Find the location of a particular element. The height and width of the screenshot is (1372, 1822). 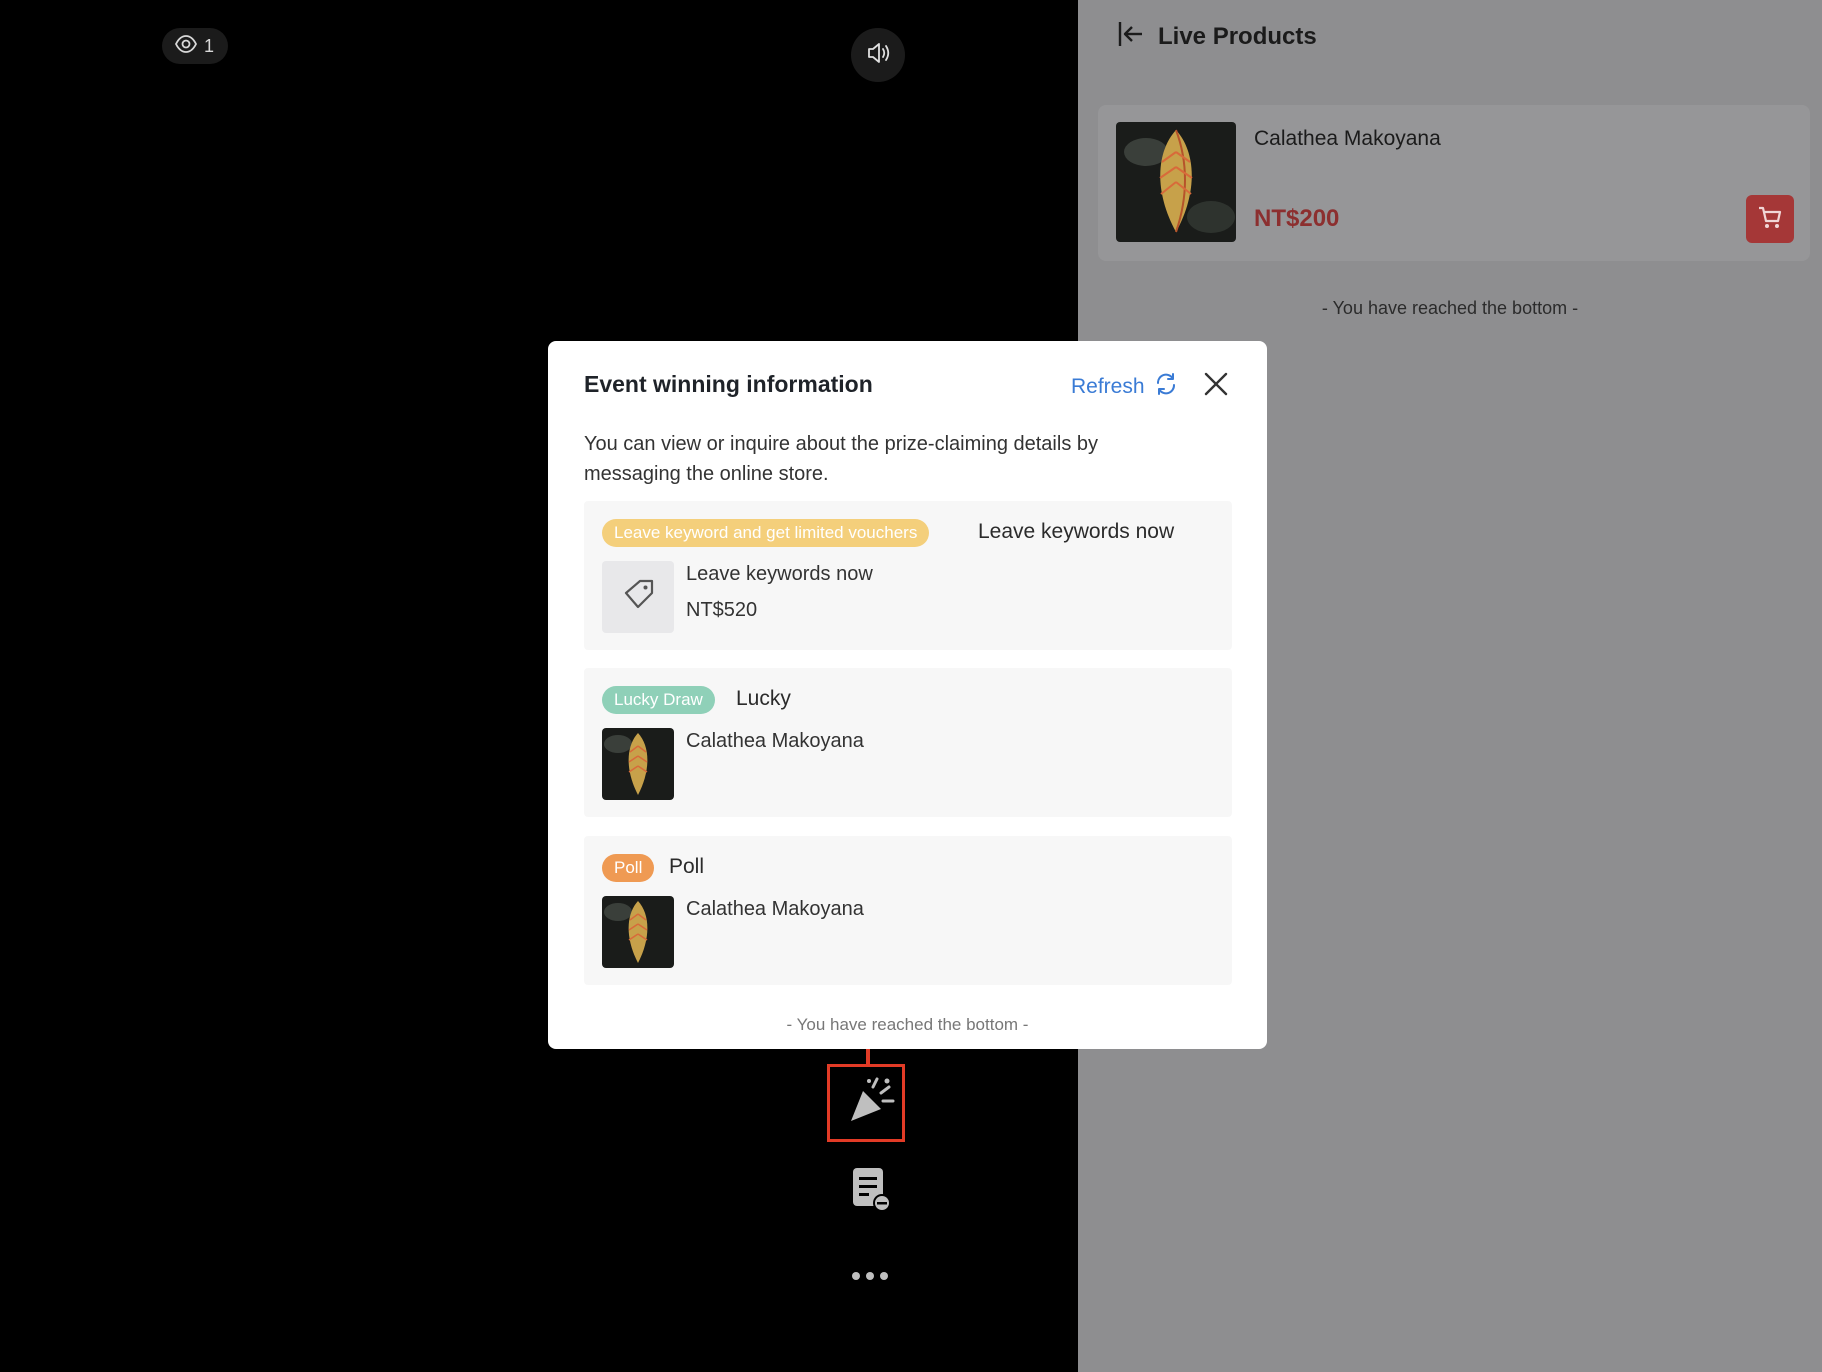

document-minus-icon is located at coordinates (871, 1190).